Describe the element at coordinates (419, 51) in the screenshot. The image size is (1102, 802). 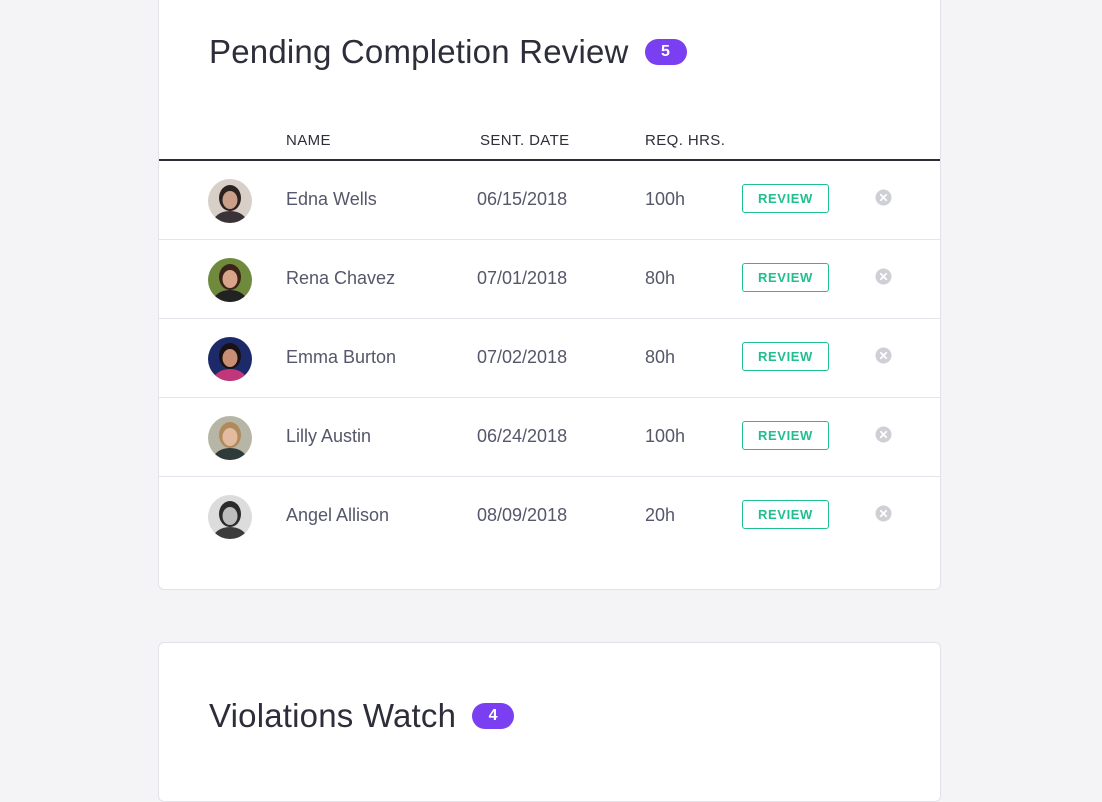
I see `pending-review-title-text: Pending Completion Review` at that location.